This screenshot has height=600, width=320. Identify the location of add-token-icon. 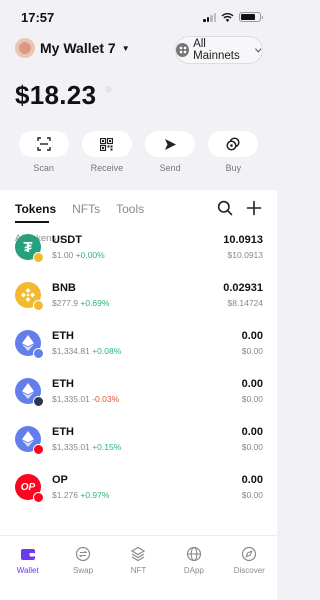
(254, 208).